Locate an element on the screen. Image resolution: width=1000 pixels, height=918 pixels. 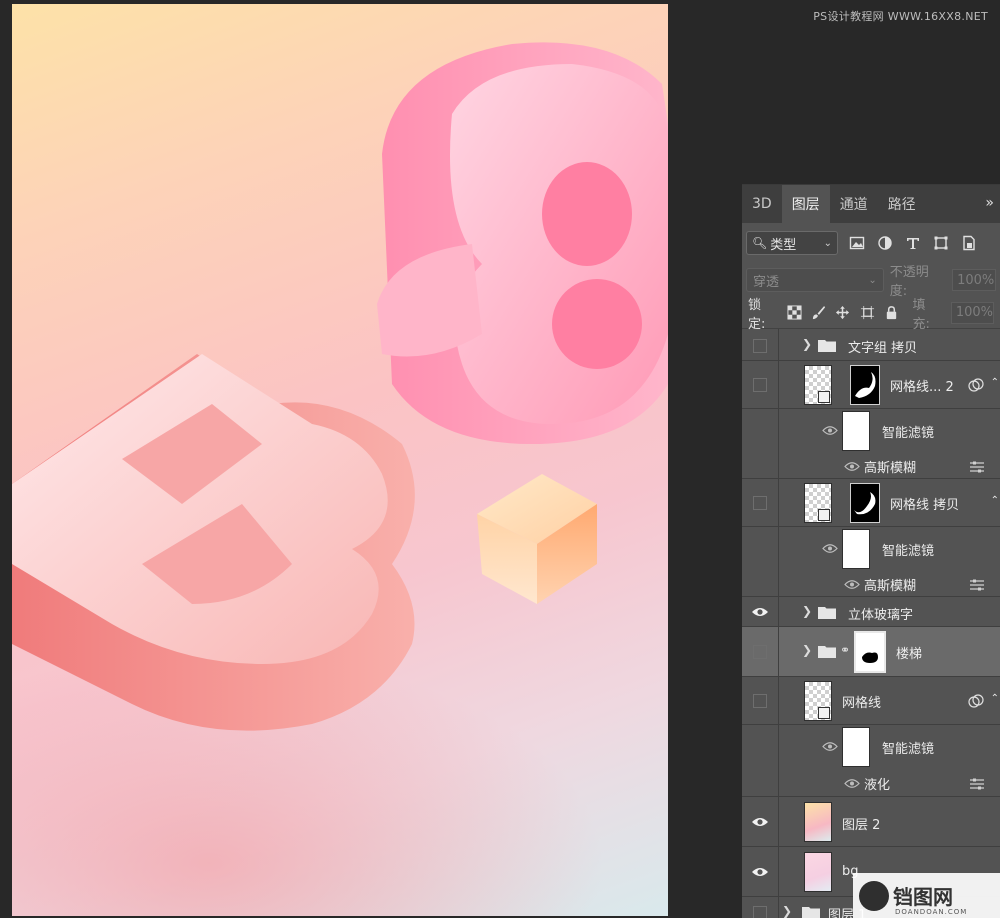
tab-paths: 路径 is located at coordinates (902, 204).